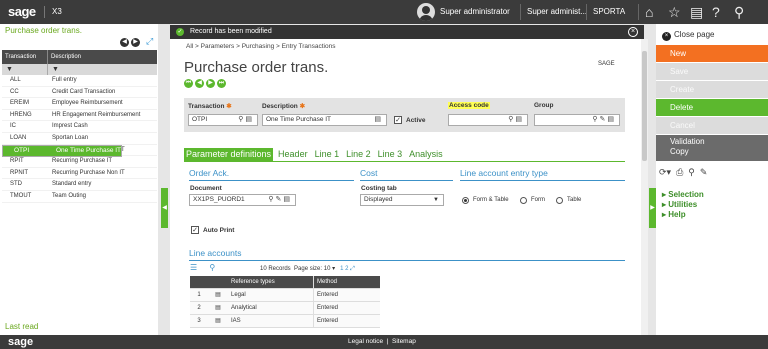  What do you see at coordinates (25, 57) in the screenshot?
I see `col-transaction: Transaction` at bounding box center [25, 57].